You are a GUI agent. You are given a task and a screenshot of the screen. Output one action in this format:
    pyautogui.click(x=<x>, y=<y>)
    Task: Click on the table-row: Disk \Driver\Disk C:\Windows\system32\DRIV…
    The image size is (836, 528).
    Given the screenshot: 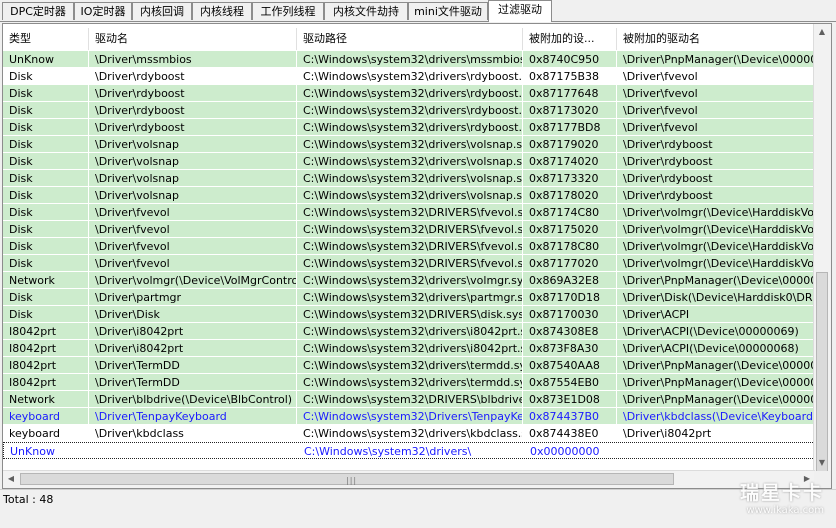 What is the action you would take?
    pyautogui.click(x=409, y=314)
    